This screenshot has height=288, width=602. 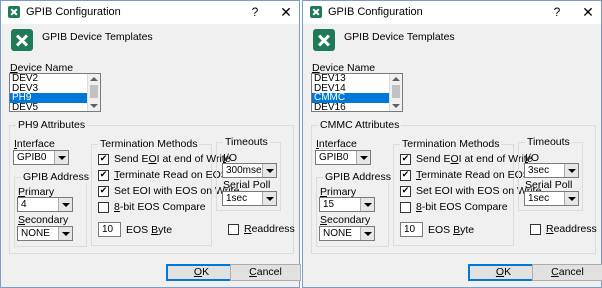 What do you see at coordinates (351, 106) in the screenshot?
I see `device-list-item: DEV16` at bounding box center [351, 106].